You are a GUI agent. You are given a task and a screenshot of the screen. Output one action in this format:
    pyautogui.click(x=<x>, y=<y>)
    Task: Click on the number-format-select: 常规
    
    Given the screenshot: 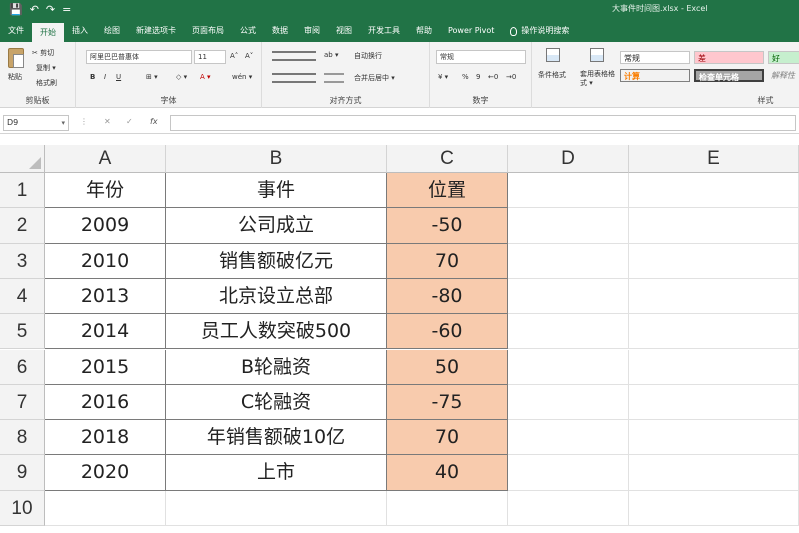 What is the action you would take?
    pyautogui.click(x=481, y=57)
    